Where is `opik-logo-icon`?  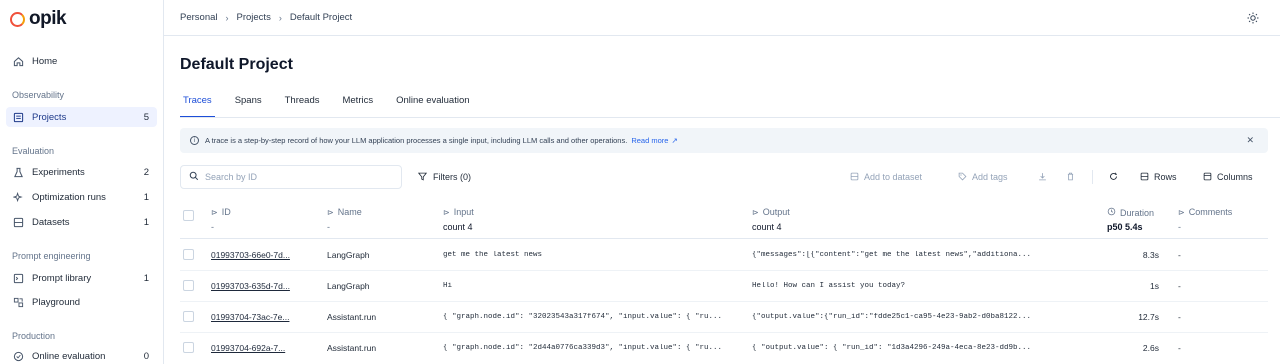 opik-logo-icon is located at coordinates (17, 19).